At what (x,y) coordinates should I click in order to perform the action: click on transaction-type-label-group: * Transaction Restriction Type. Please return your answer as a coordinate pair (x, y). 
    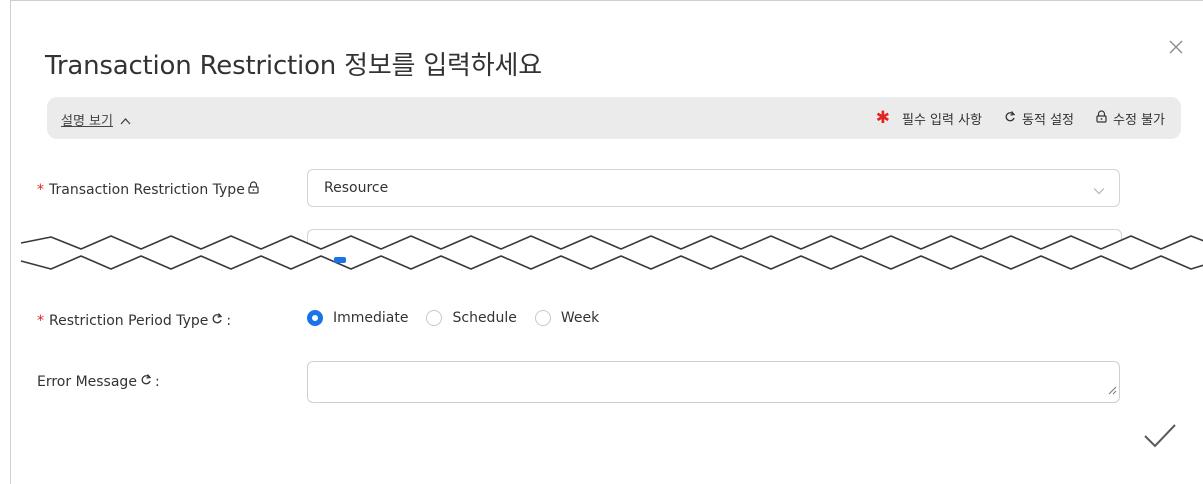
    Looking at the image, I should click on (148, 189).